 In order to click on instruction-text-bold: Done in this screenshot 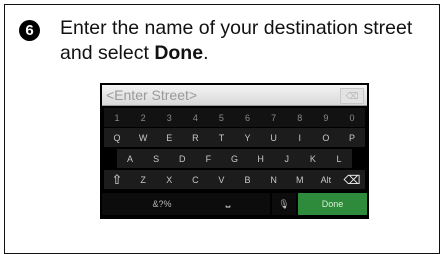, I will do `click(179, 53)`.